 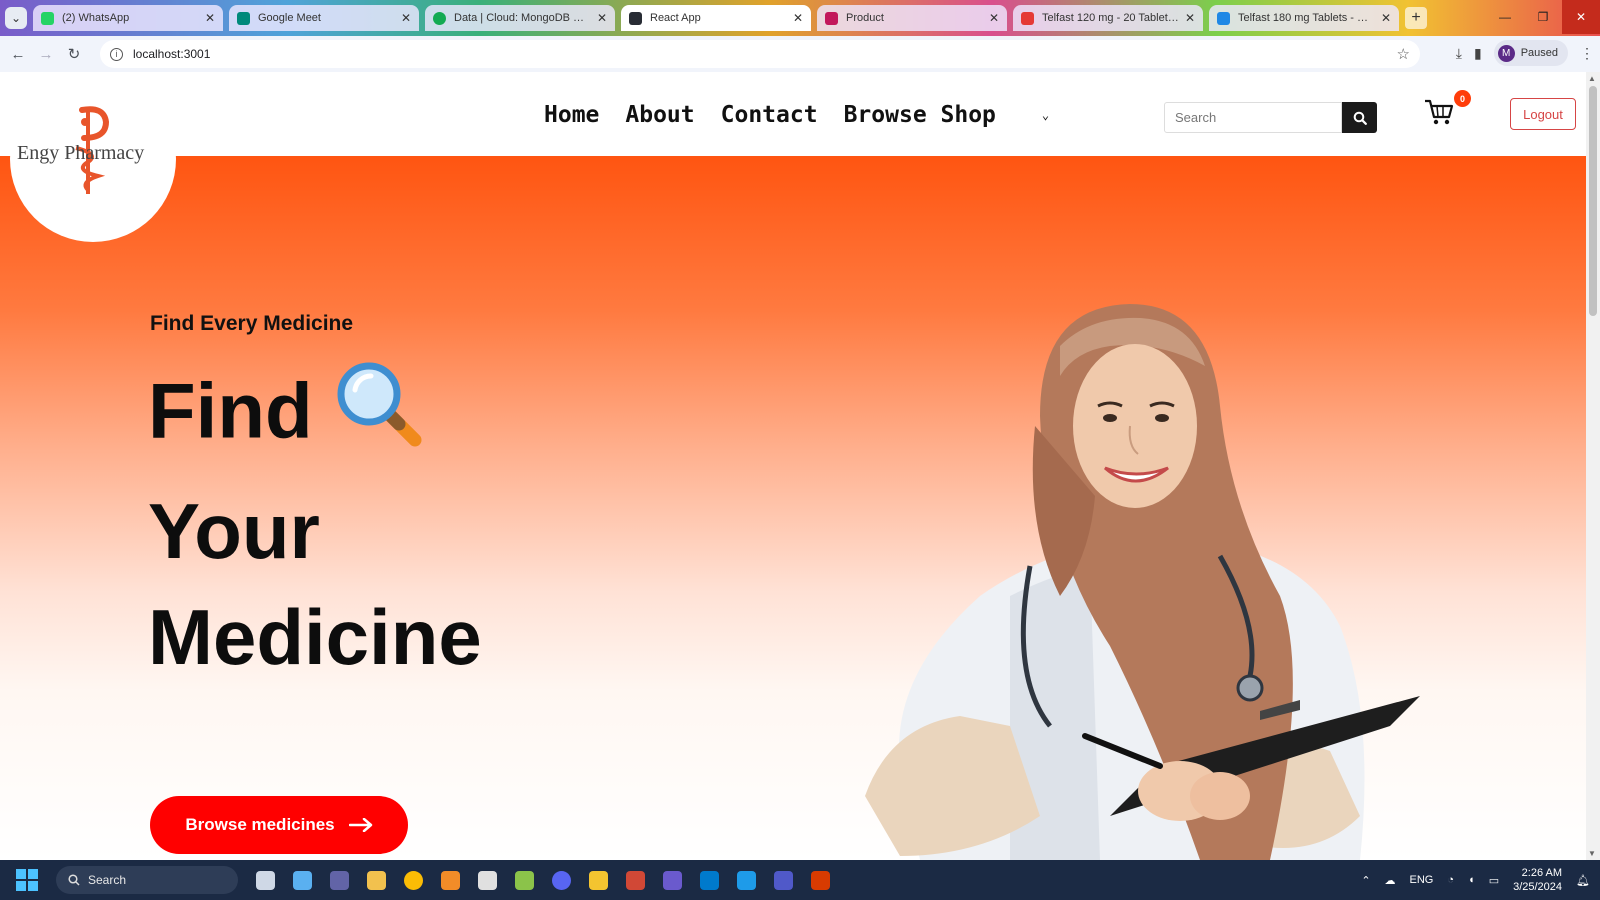 What do you see at coordinates (315, 523) in the screenshot?
I see `hero-headline: Find Your Medicine` at bounding box center [315, 523].